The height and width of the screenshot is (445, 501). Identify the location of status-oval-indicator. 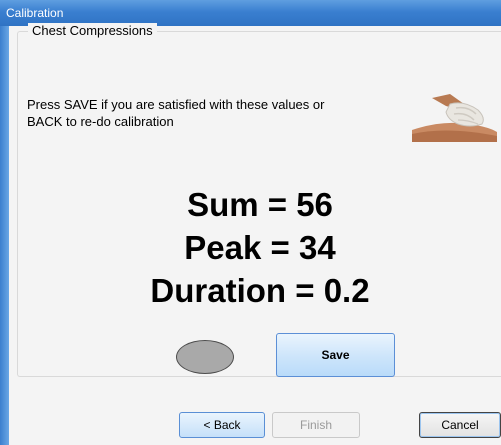
(205, 357).